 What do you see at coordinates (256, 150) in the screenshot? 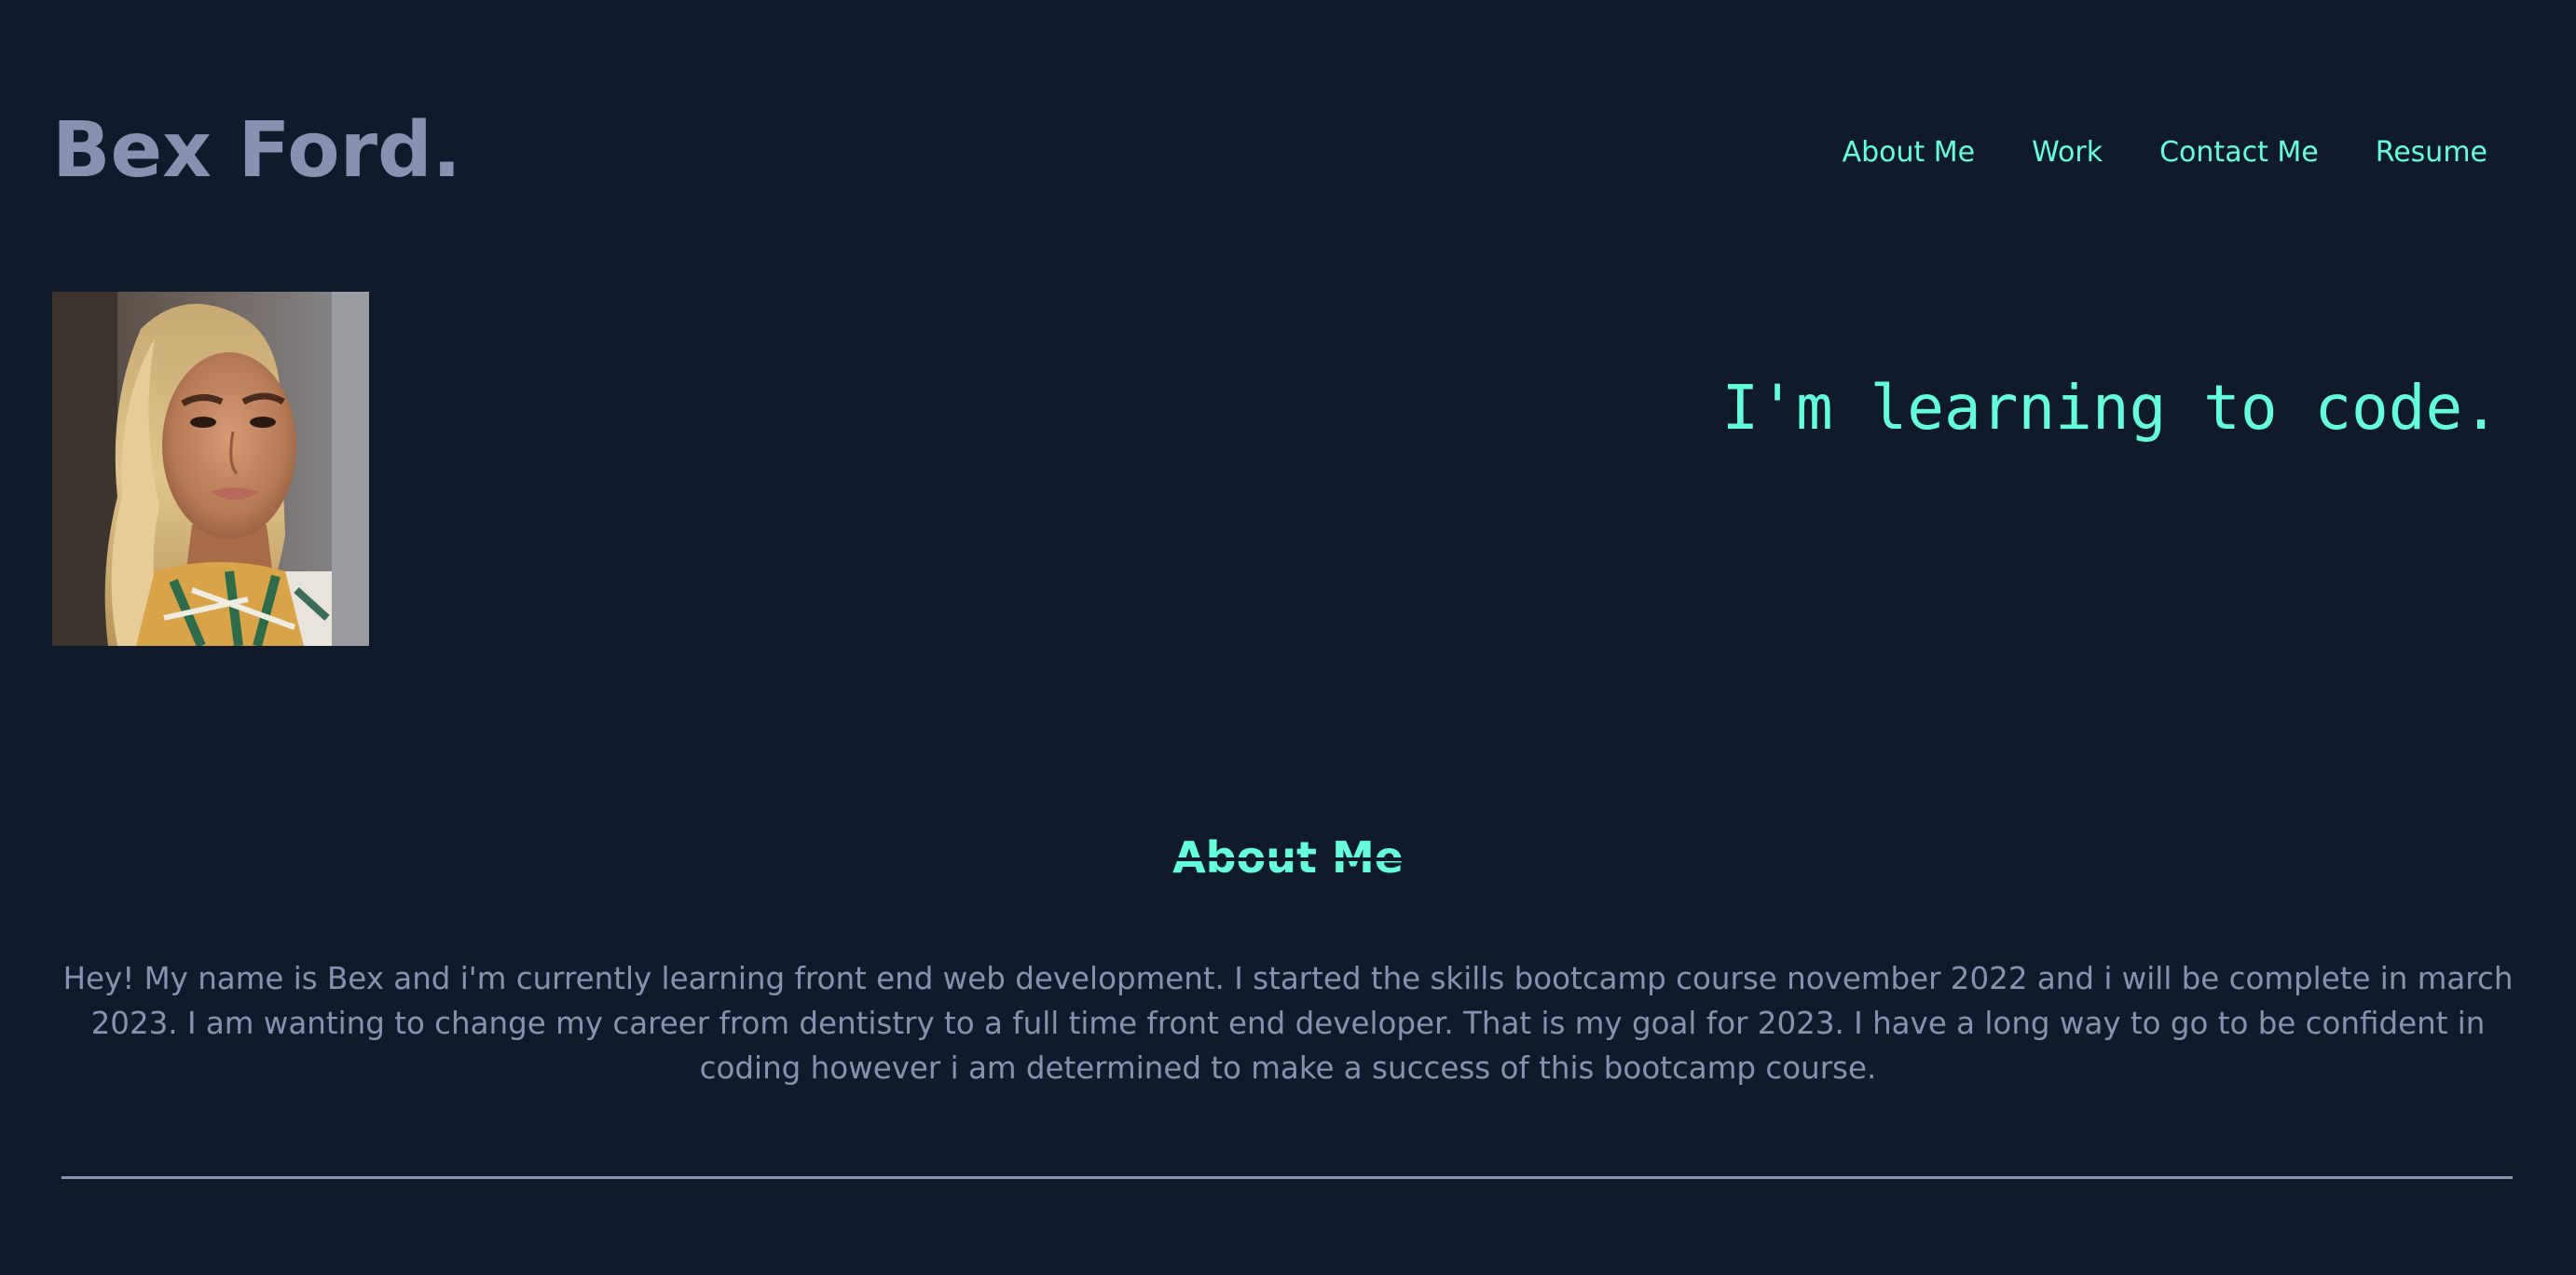
I see `site-brand: Bex Ford.` at bounding box center [256, 150].